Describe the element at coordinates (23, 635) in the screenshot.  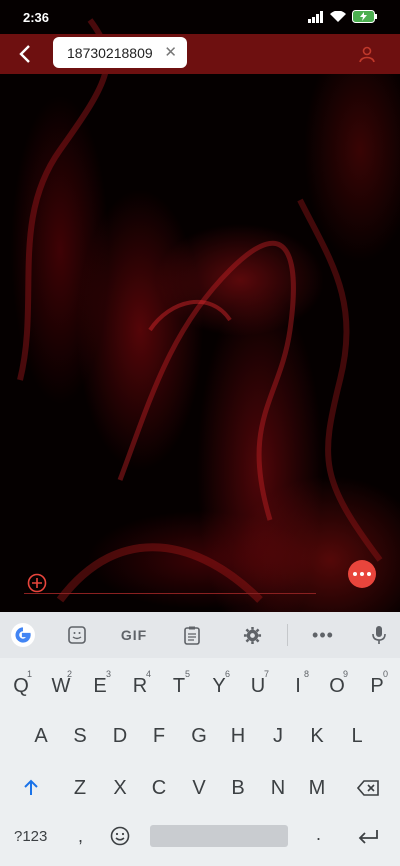
I see `google-g-icon` at that location.